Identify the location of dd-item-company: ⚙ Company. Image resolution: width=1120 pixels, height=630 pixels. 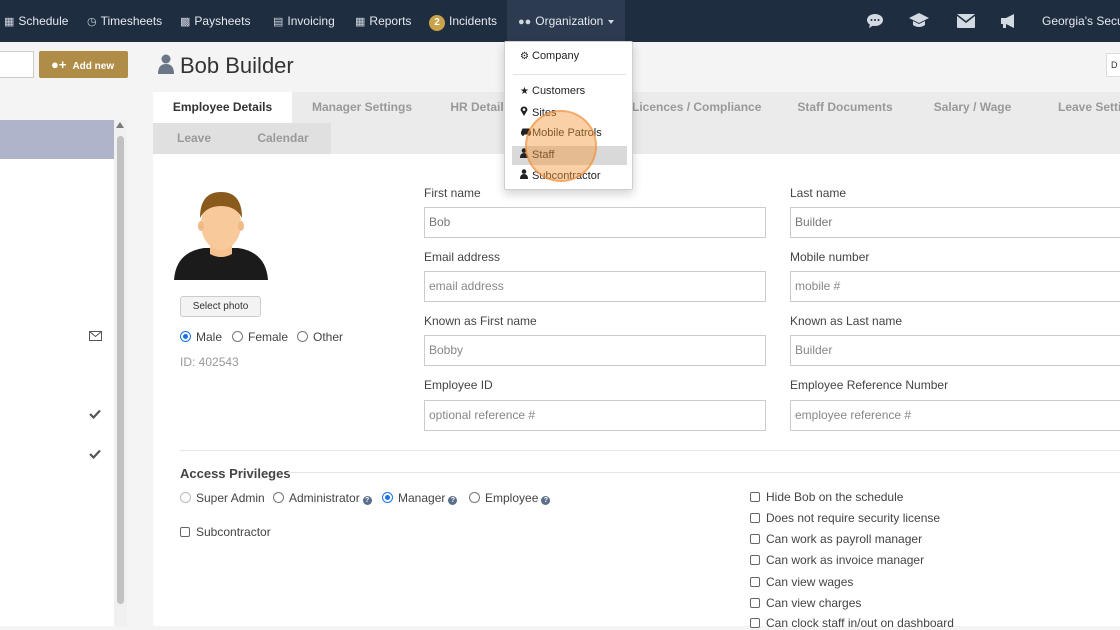
(549, 56).